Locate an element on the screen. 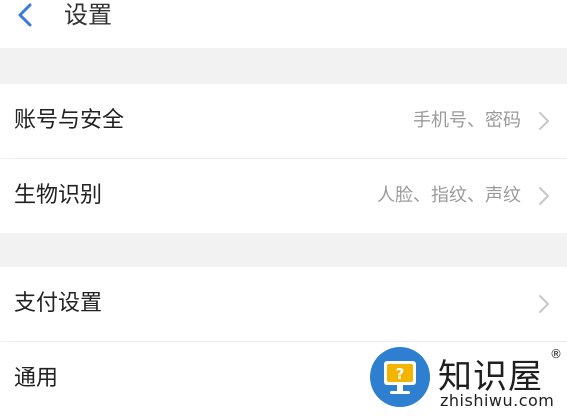 The width and height of the screenshot is (567, 416). top-bar: 设置 is located at coordinates (283, 24).